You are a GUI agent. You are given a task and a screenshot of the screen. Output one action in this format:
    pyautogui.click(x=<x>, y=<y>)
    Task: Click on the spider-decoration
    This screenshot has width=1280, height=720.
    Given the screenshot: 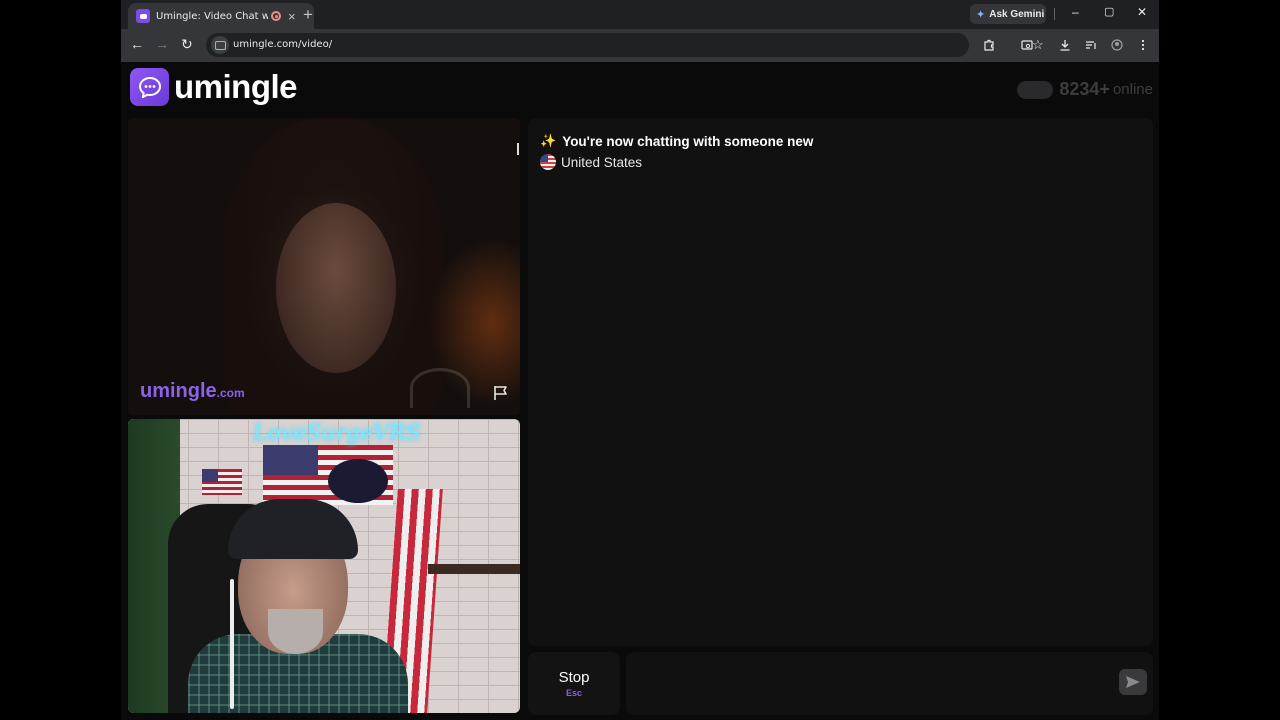 What is the action you would take?
    pyautogui.click(x=358, y=481)
    